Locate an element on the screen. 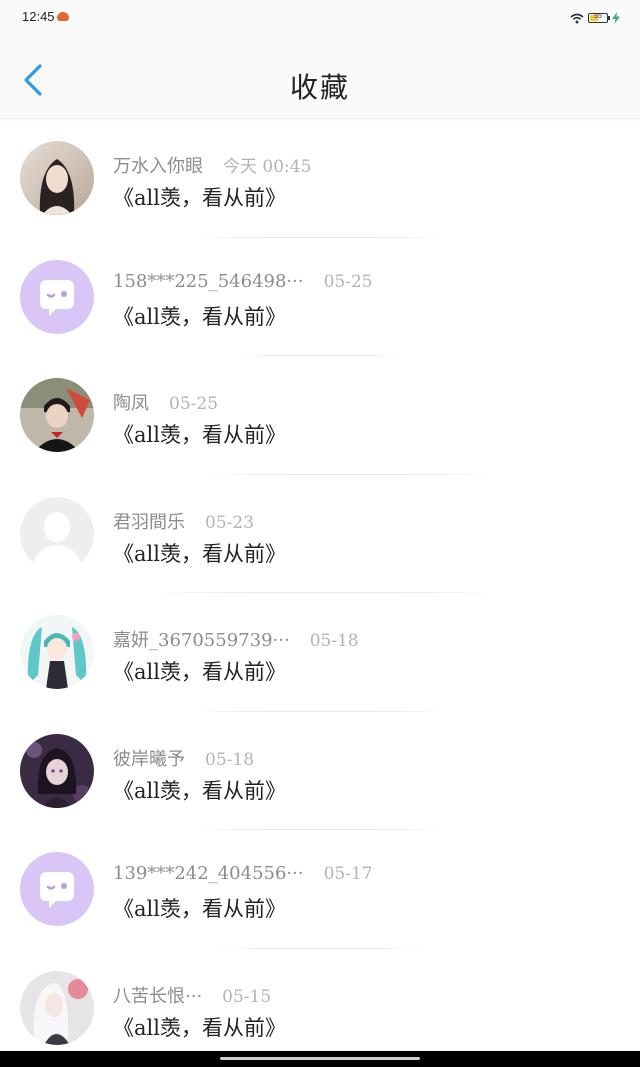 Image resolution: width=640 pixels, height=1067 pixels. item-meta: 陶凤 05-25 is located at coordinates (165, 402).